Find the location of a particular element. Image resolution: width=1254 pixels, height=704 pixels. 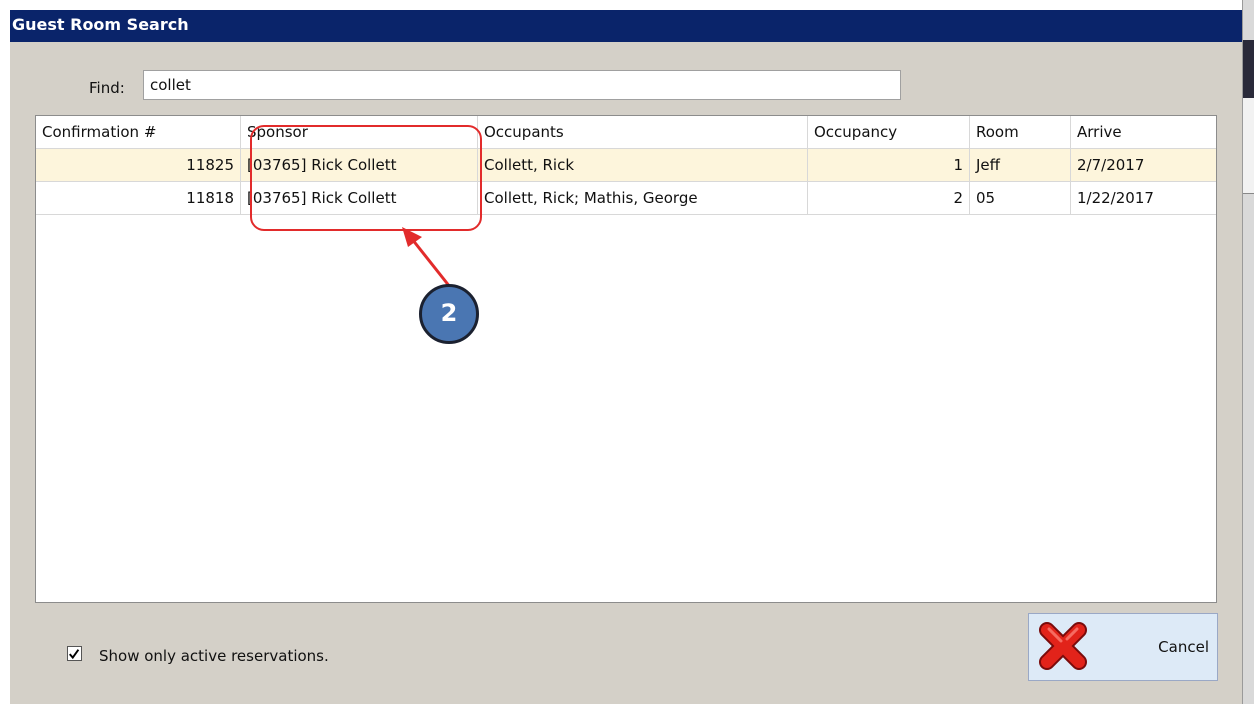

checkmark-icon is located at coordinates (74, 654).